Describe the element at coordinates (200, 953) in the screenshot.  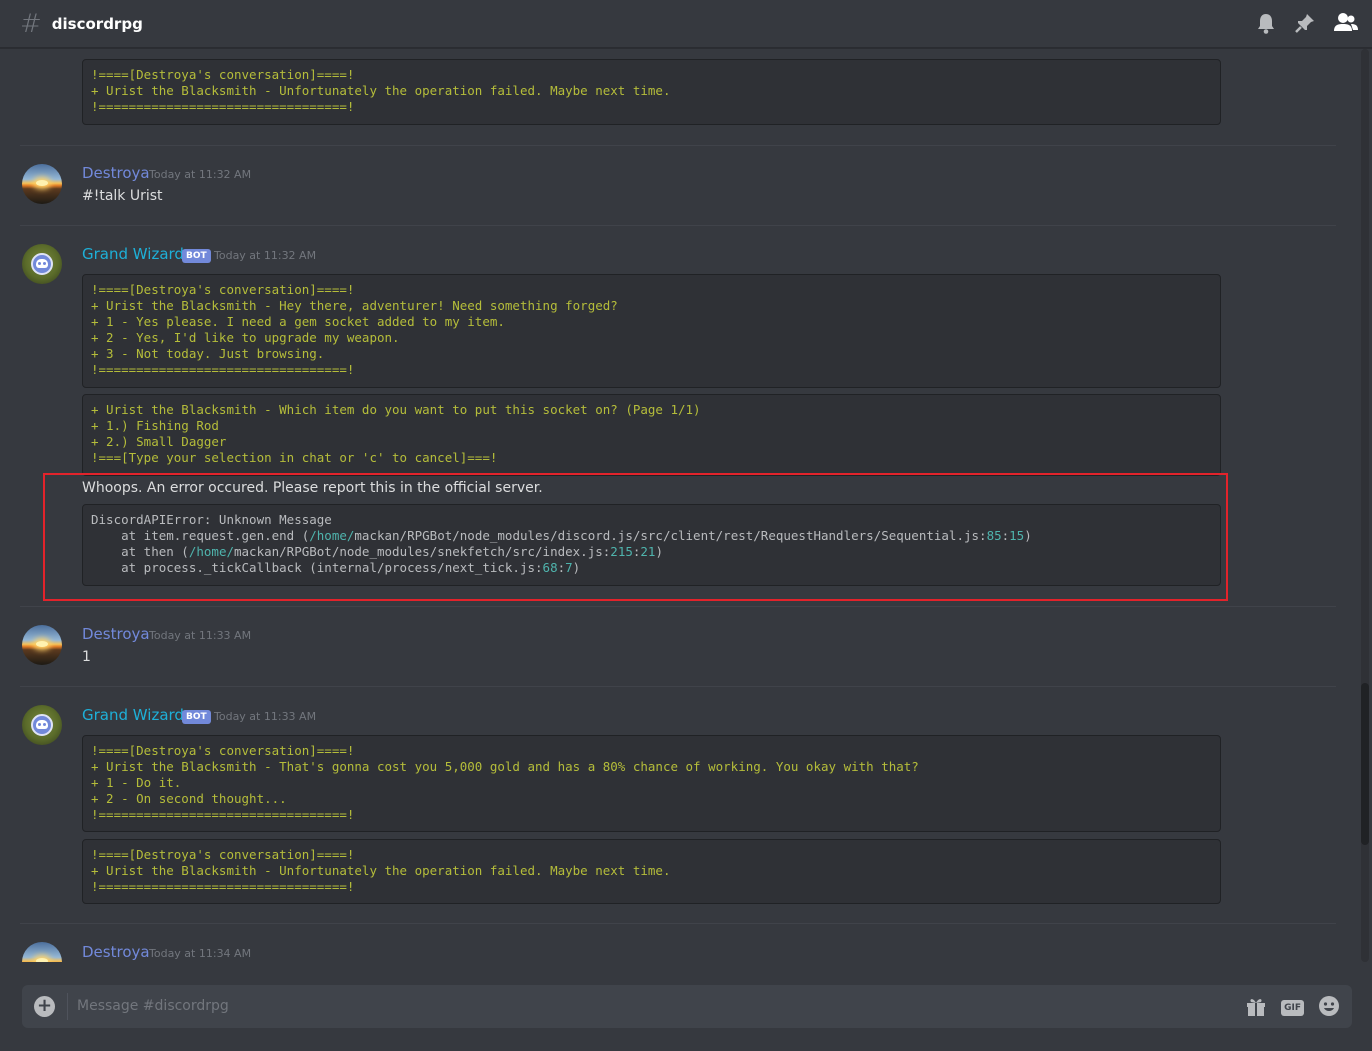
I see `timestamp: Today at 11:34 AM` at that location.